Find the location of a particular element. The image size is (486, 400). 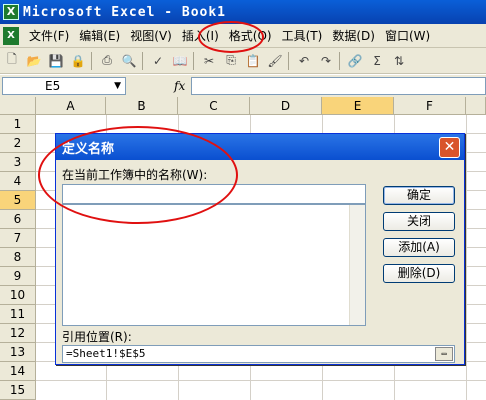

row-header: 9 is located at coordinates (18, 276).